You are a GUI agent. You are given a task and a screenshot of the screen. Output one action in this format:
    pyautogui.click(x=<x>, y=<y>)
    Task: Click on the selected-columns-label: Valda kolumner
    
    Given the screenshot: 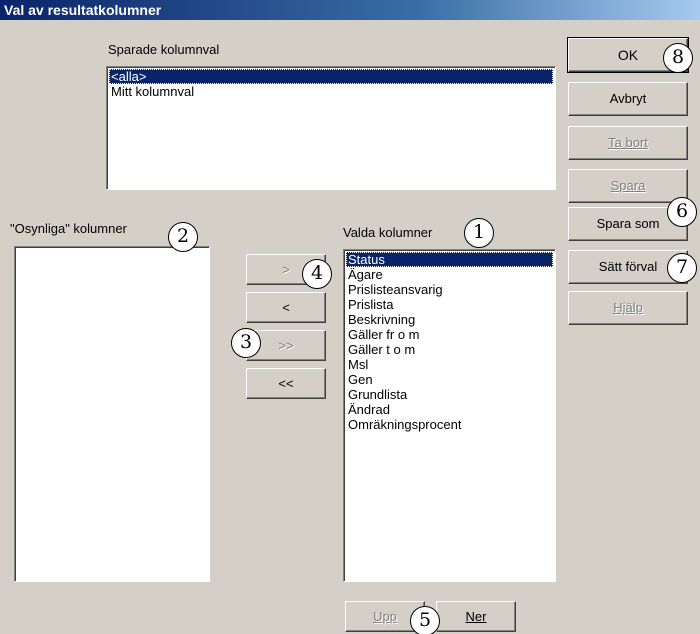 What is the action you would take?
    pyautogui.click(x=388, y=232)
    